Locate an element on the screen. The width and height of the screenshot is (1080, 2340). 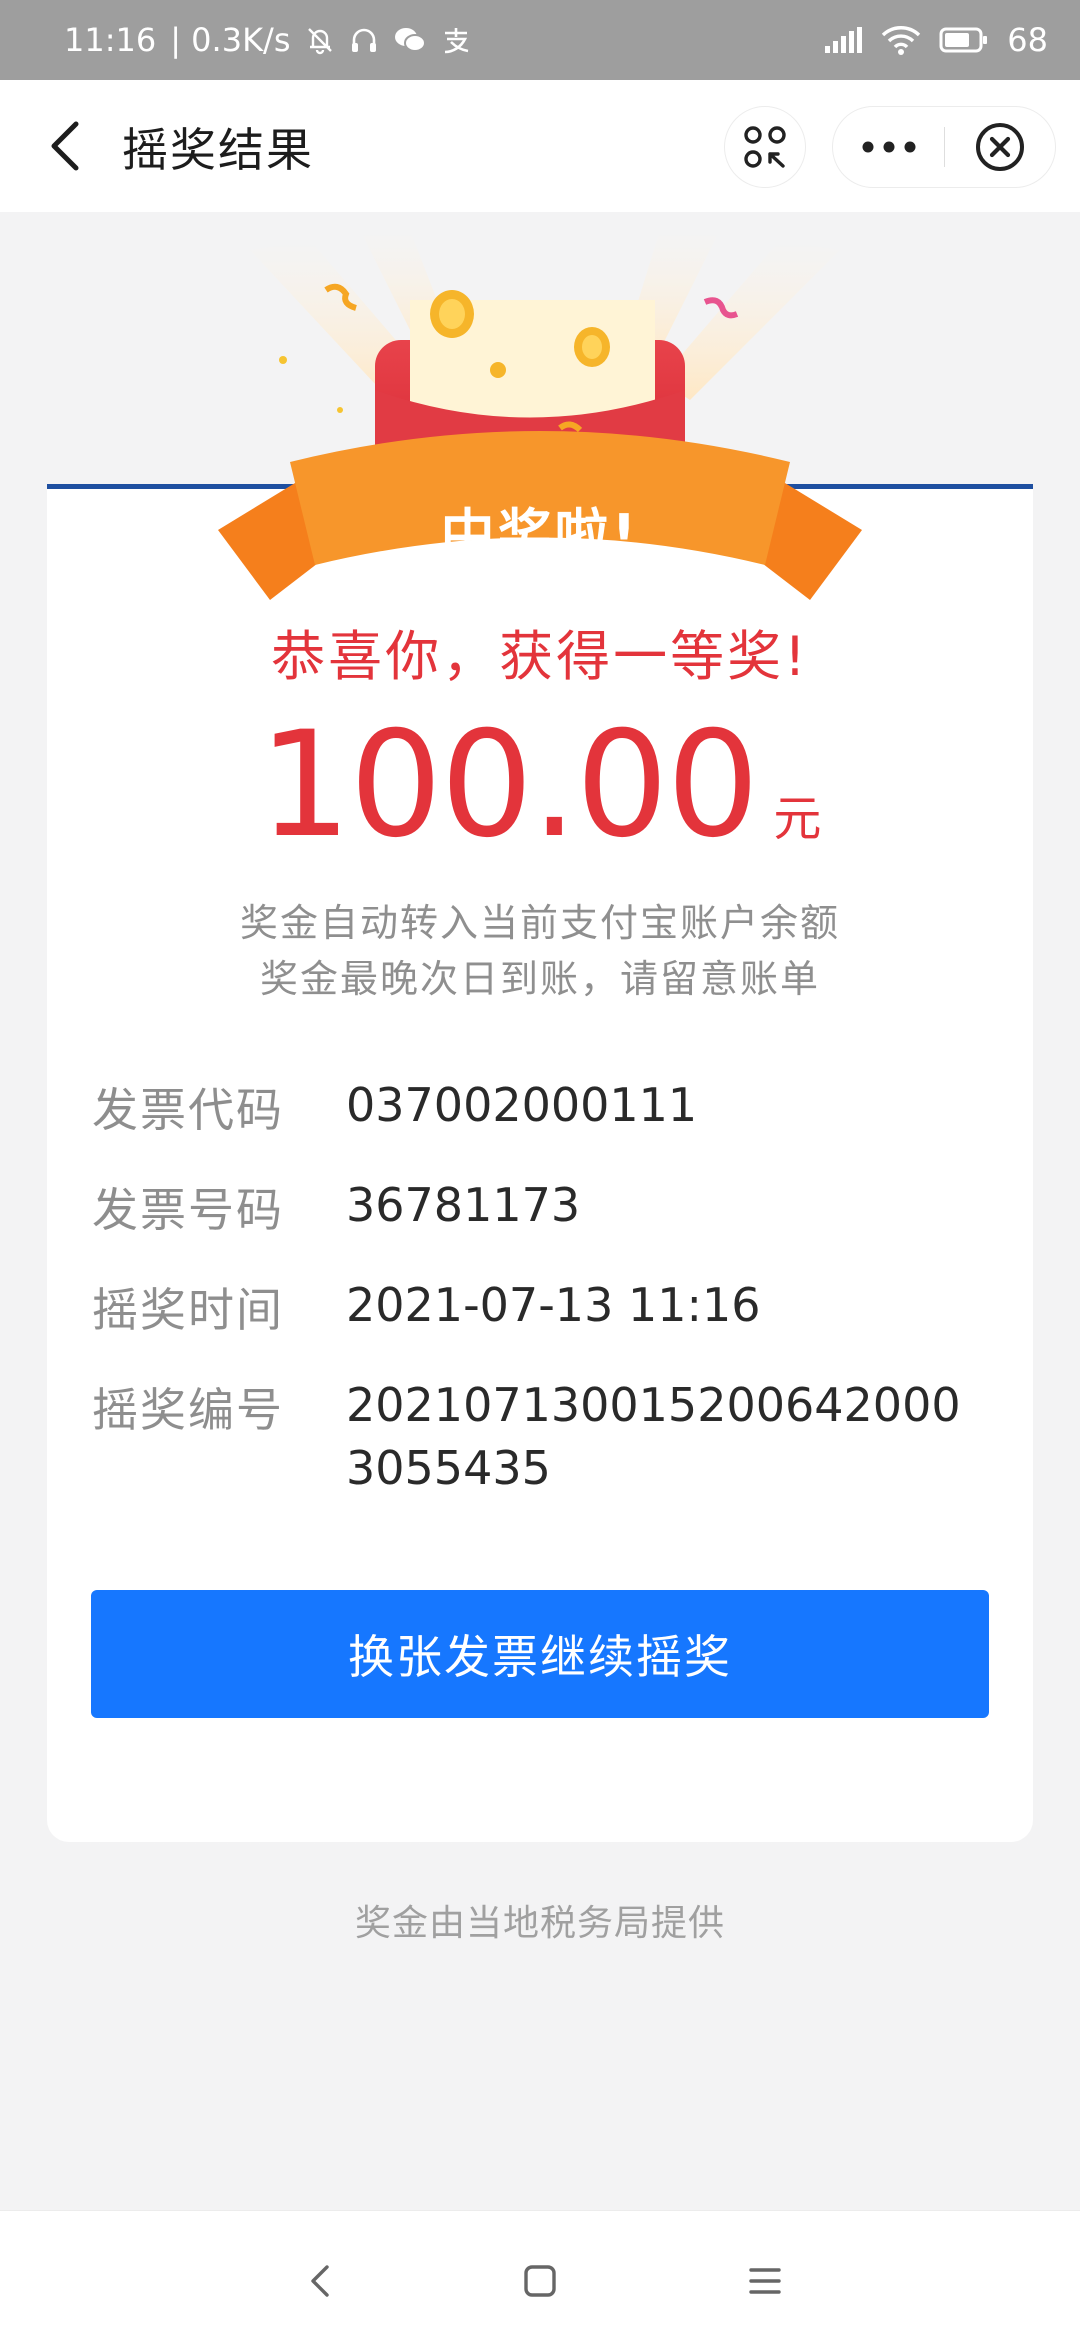
bell-off-icon is located at coordinates (320, 40).